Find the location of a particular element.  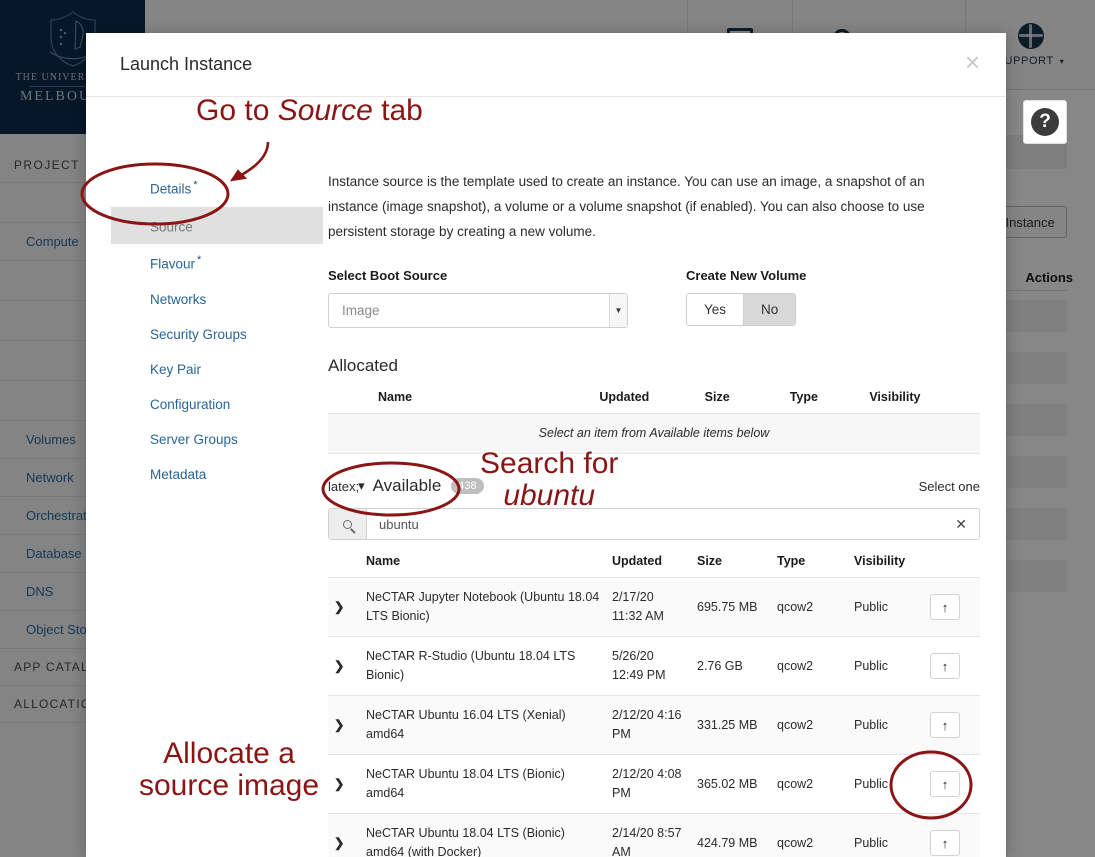

allocated-header-row: Name Updated Size Type Visibility is located at coordinates (654, 399).